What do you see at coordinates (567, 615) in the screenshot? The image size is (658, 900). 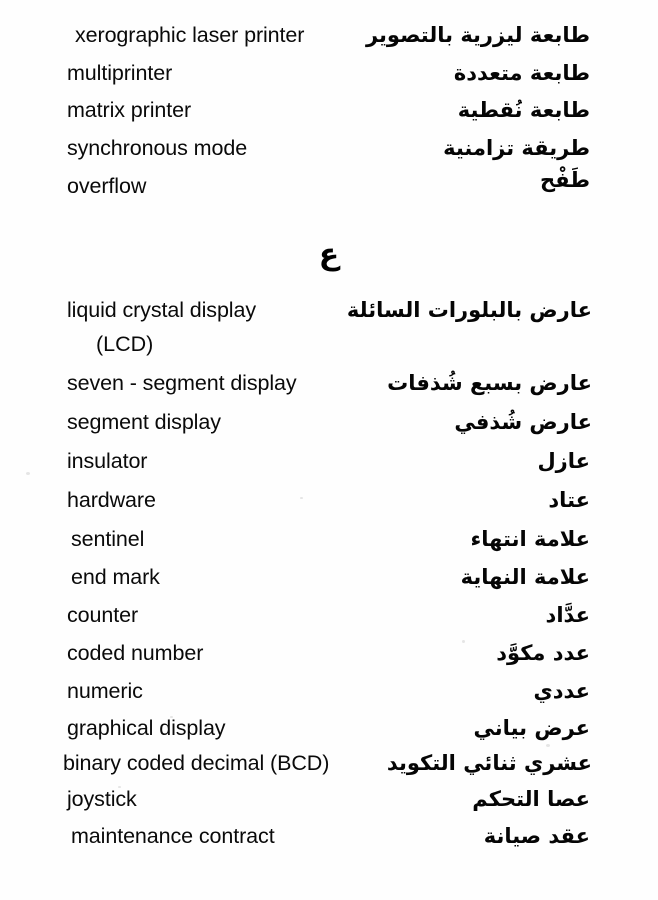 I see `entry-arabic-term: عدَّاد` at bounding box center [567, 615].